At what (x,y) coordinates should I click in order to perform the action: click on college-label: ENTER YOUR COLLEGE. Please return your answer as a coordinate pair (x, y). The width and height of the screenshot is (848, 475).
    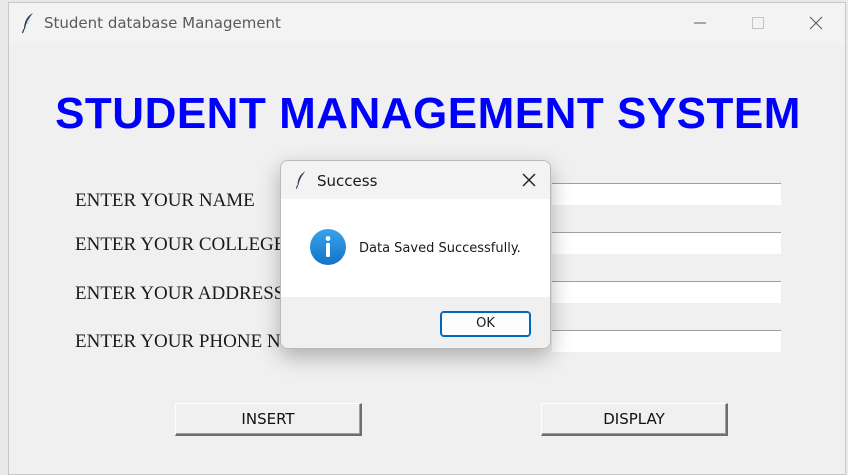
    Looking at the image, I should click on (180, 244).